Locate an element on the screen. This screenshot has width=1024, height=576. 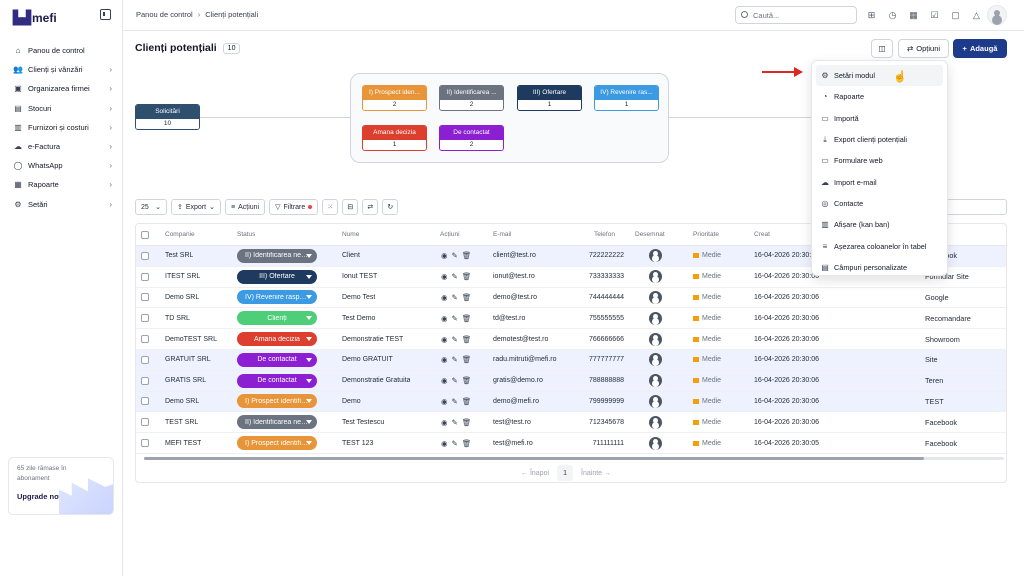
company-name: MEFI TEST is located at coordinates (183, 443).